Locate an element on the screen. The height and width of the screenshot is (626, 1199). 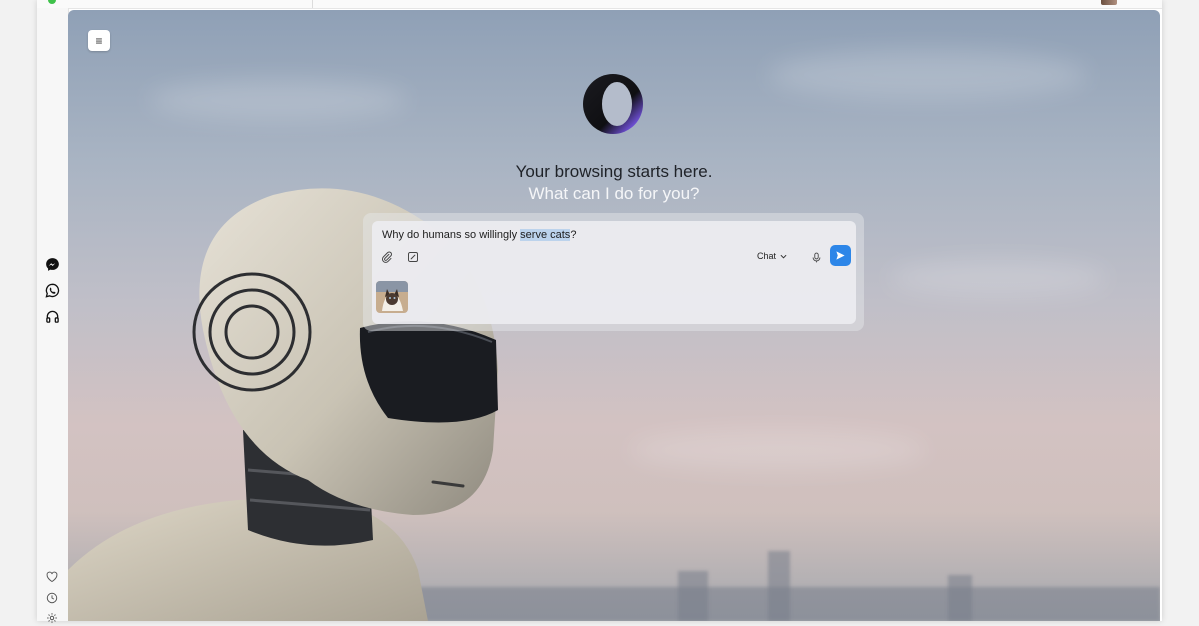
tab-strip is located at coordinates (599, 4).